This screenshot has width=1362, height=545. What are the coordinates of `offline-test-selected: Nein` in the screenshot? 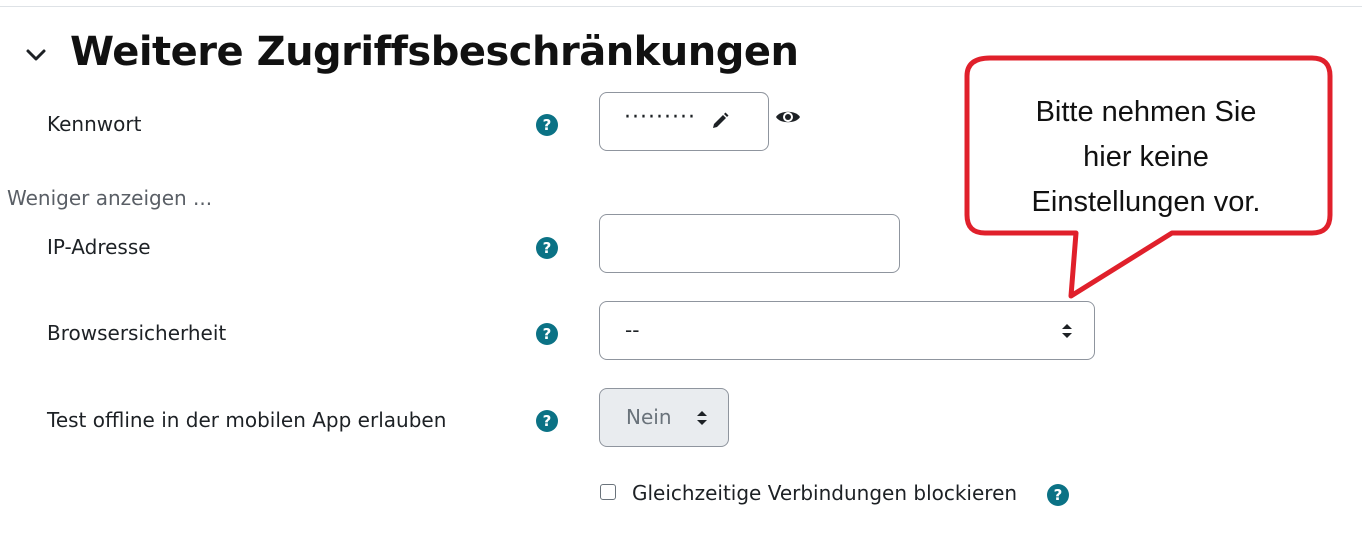 It's located at (649, 417).